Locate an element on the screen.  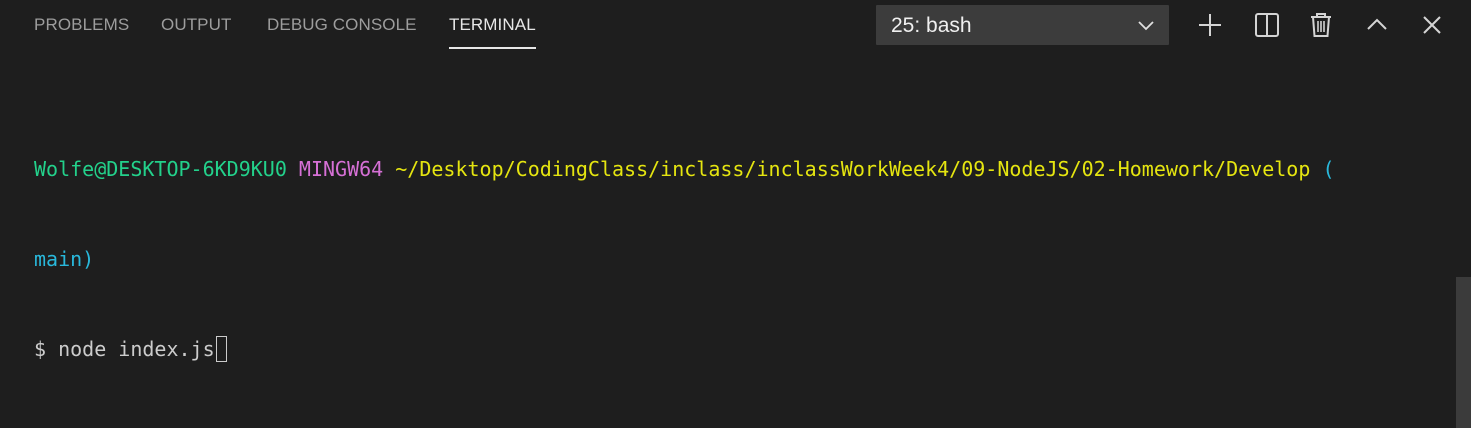
tab-output: OUTPUT is located at coordinates (196, 32).